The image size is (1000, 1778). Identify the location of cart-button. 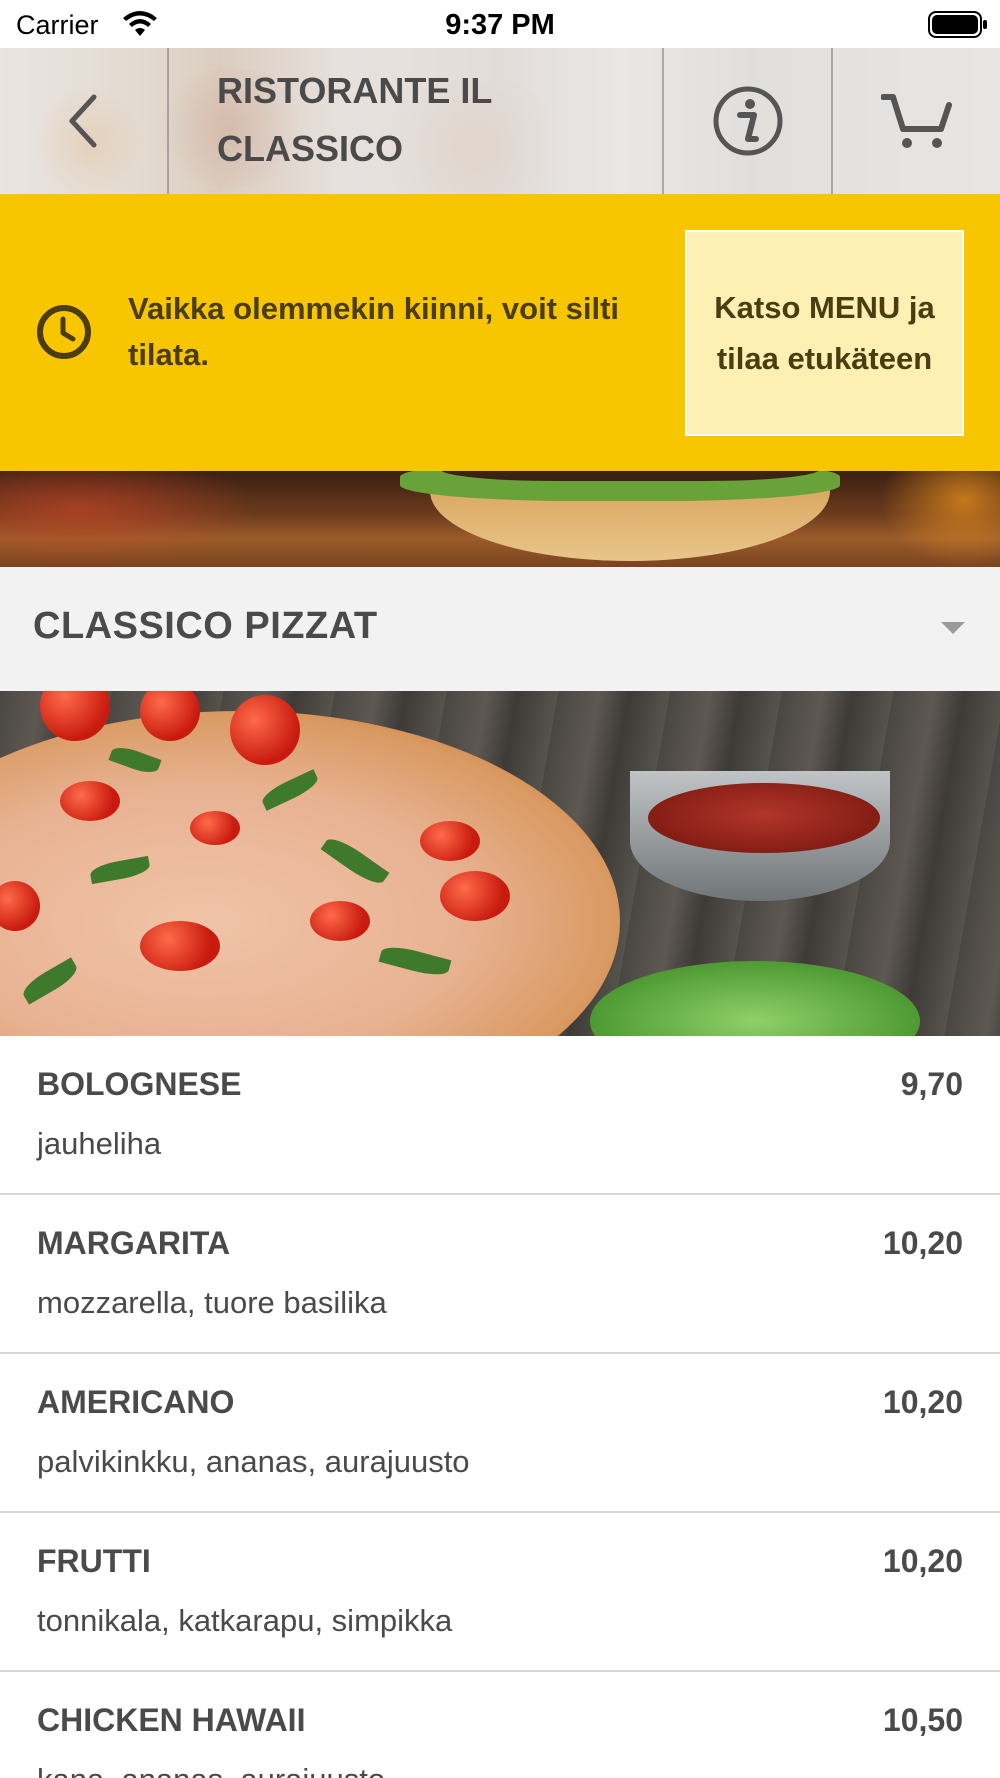
(916, 121).